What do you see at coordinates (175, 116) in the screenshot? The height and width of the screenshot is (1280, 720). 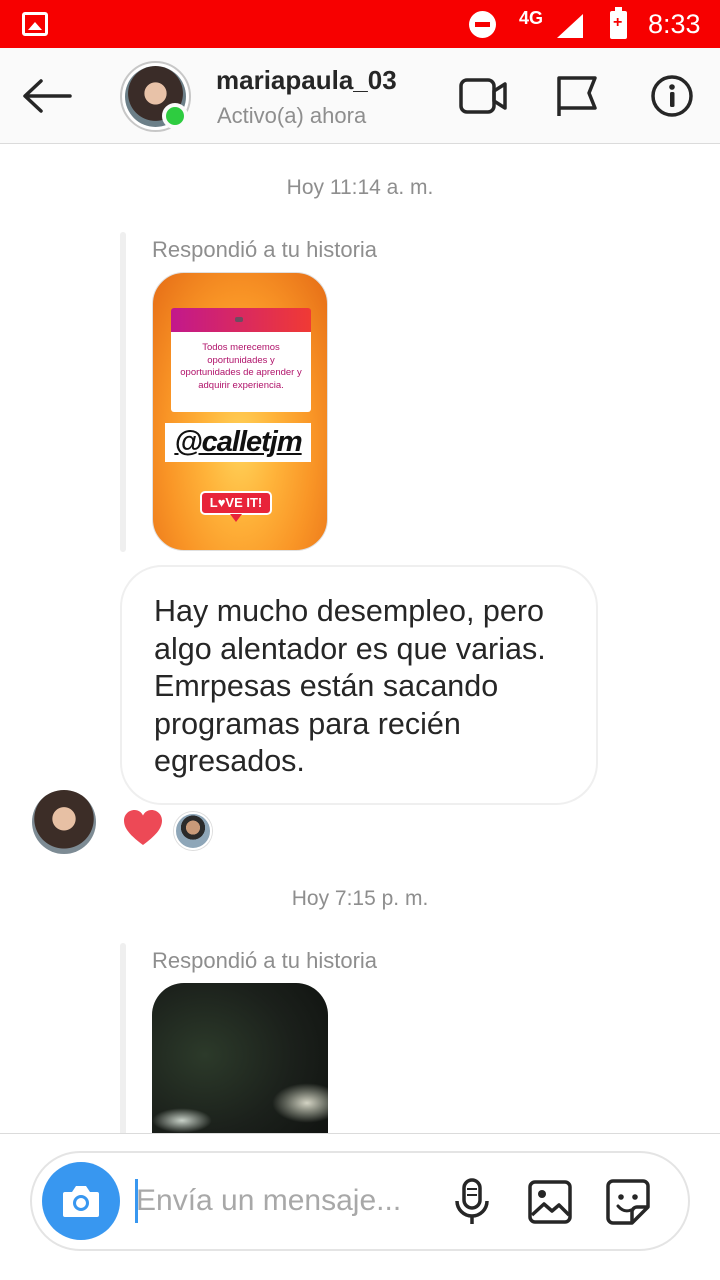 I see `online-status-icon` at bounding box center [175, 116].